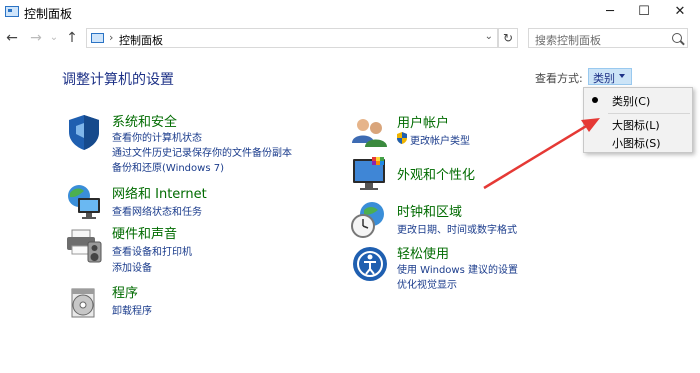  Describe the element at coordinates (157, 136) in the screenshot. I see `link-view-computer-status: 查看你的计算机状态` at that location.